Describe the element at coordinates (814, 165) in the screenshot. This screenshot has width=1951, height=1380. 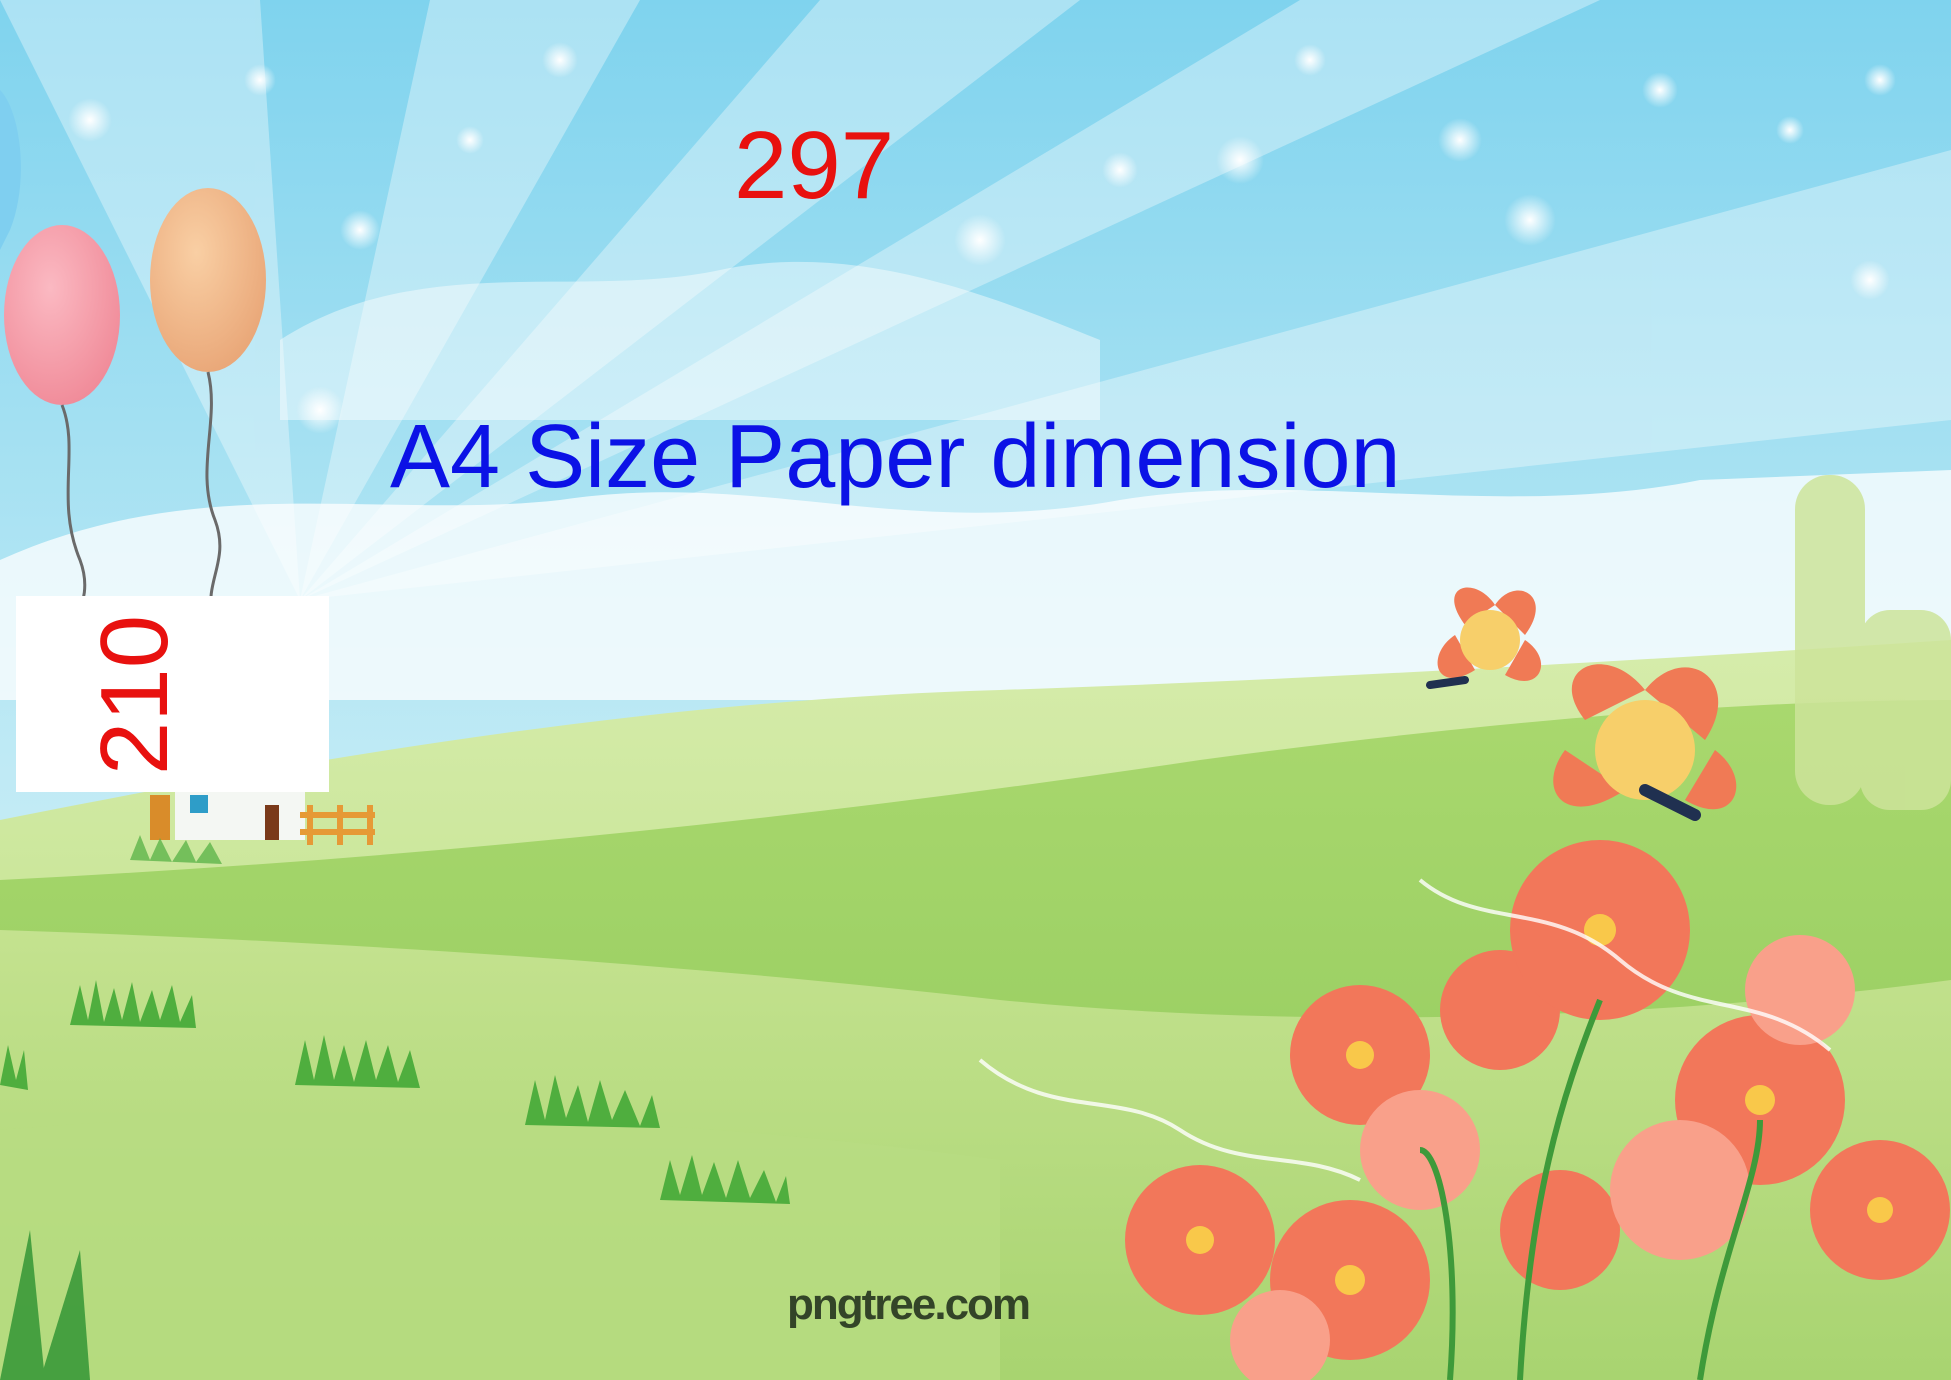
I see `paper-width-label: 297` at that location.